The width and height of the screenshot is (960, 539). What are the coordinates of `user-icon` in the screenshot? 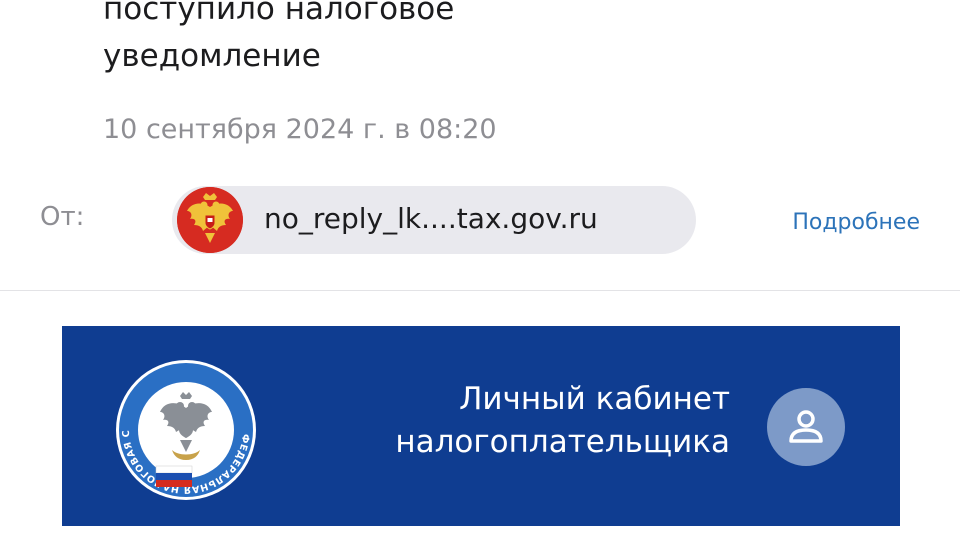 It's located at (806, 426).